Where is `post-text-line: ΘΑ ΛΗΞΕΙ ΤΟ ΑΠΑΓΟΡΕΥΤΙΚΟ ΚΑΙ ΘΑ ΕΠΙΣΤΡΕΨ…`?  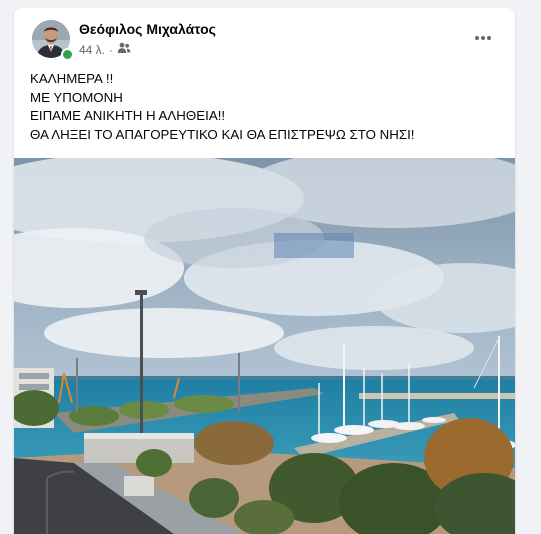 post-text-line: ΘΑ ΛΗΞΕΙ ΤΟ ΑΠΑΓΟΡΕΥΤΙΚΟ ΚΑΙ ΘΑ ΕΠΙΣΤΡΕΨ… is located at coordinates (222, 134).